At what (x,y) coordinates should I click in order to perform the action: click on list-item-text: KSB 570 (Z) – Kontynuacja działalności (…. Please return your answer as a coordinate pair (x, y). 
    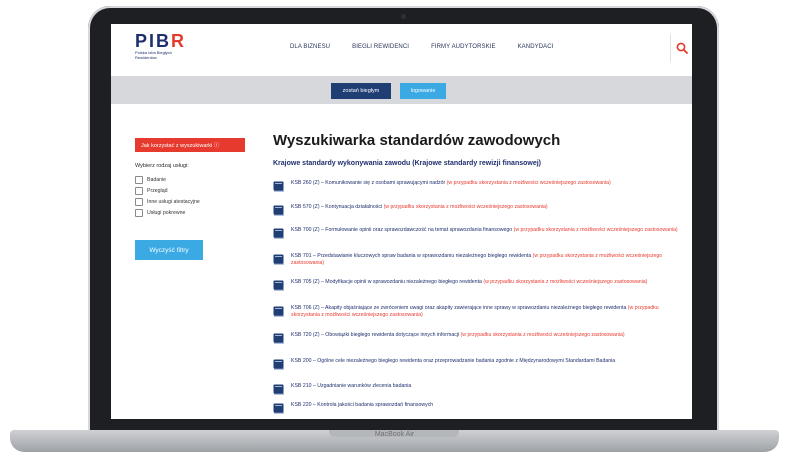
    Looking at the image, I should click on (487, 207).